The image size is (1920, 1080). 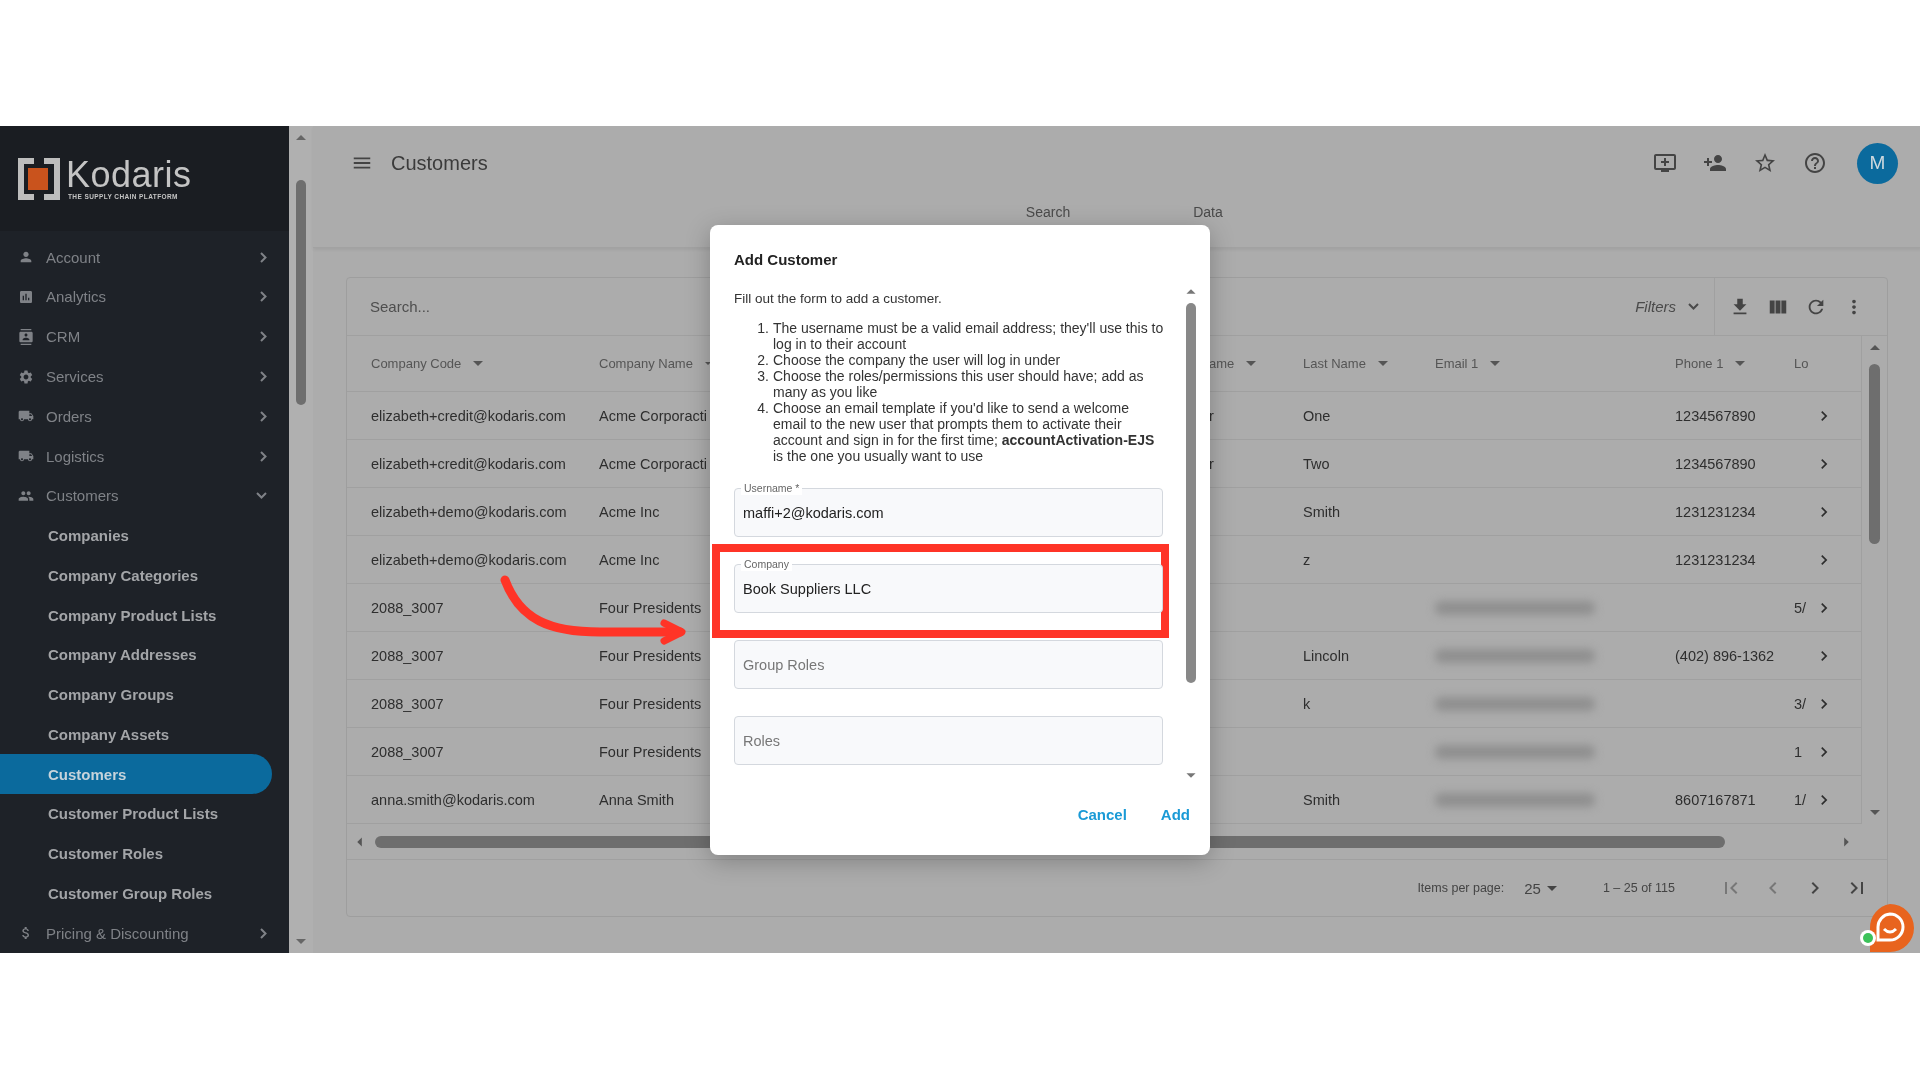 What do you see at coordinates (1800, 703) in the screenshot?
I see `table-cell: 3/` at bounding box center [1800, 703].